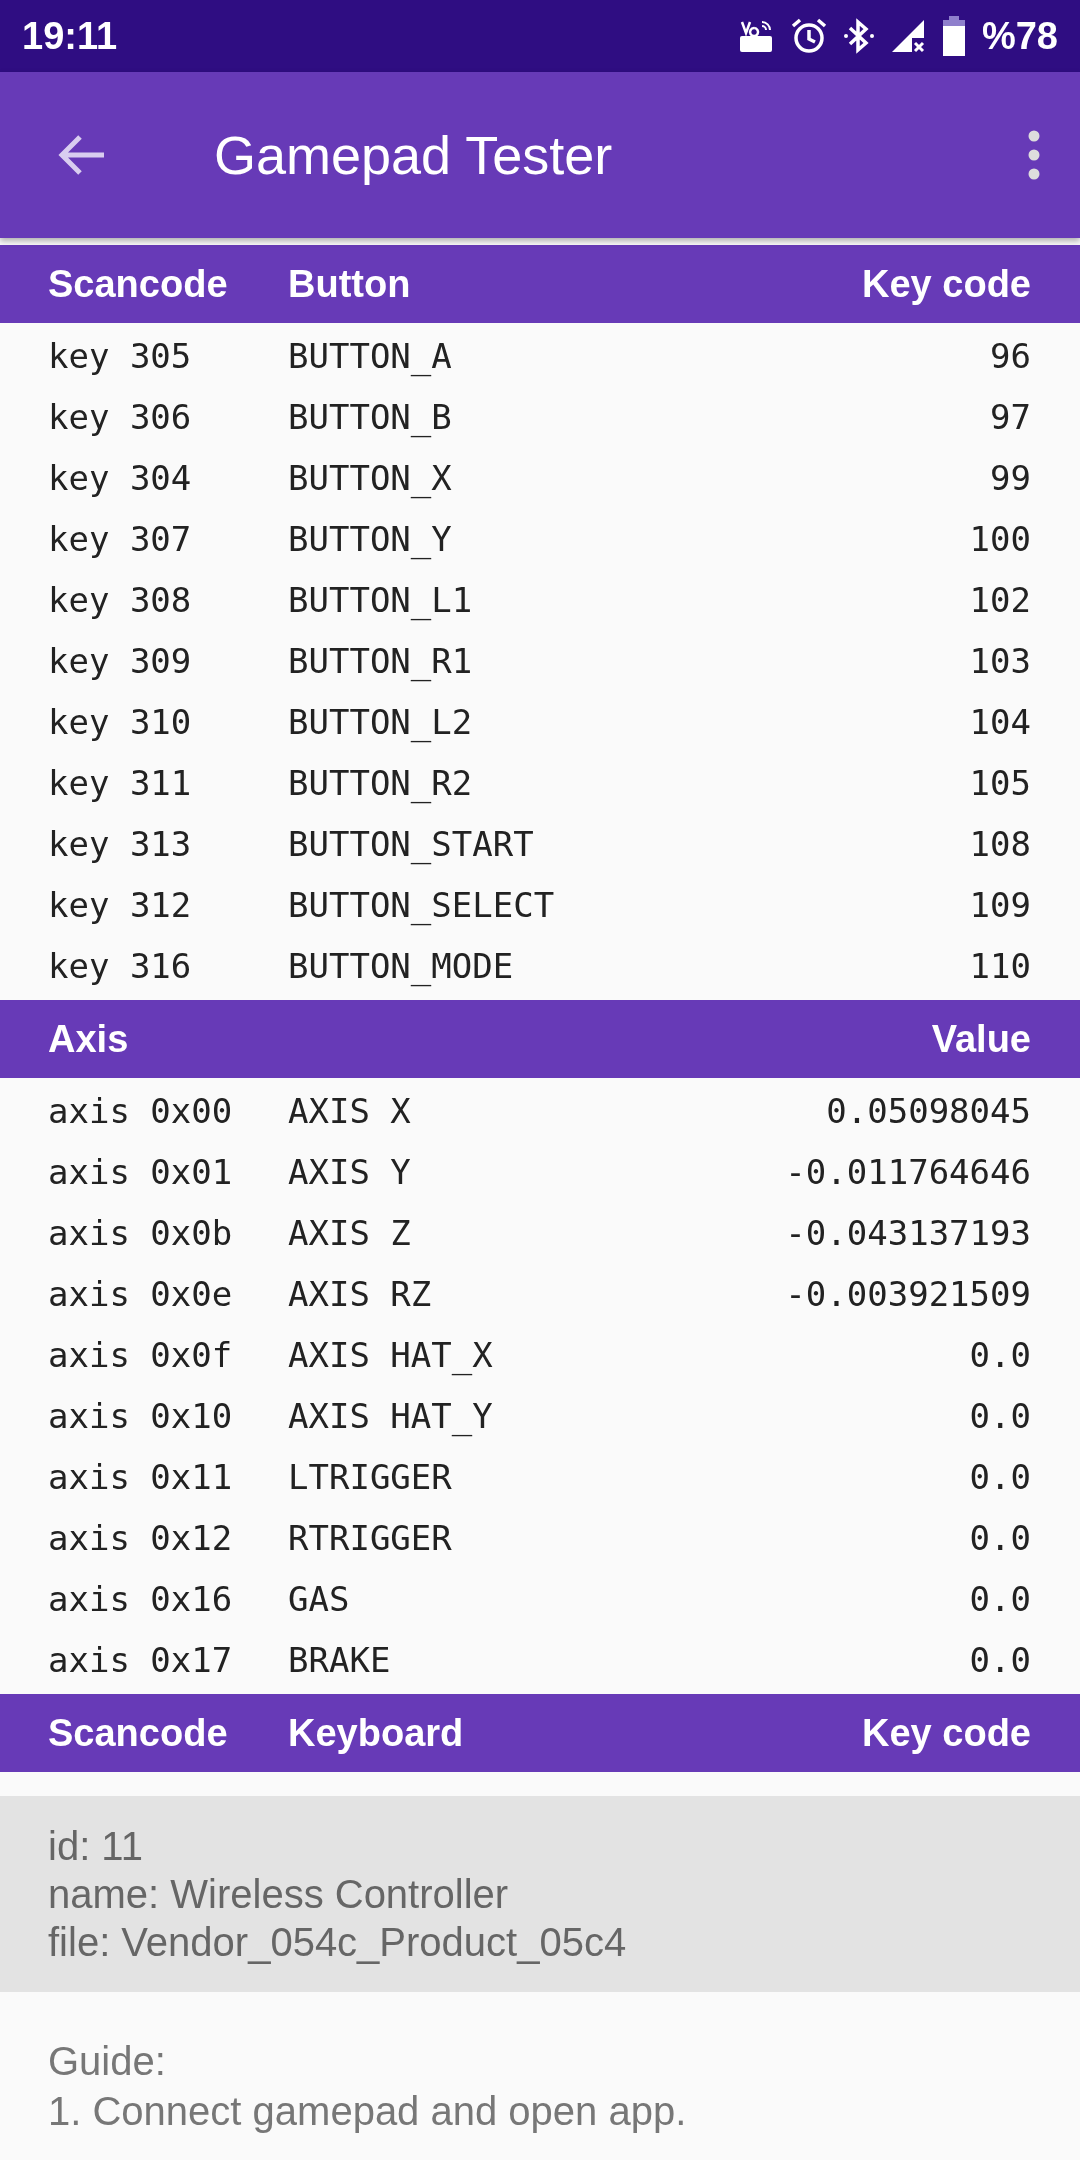 Image resolution: width=1080 pixels, height=2160 pixels. Describe the element at coordinates (120, 843) in the screenshot. I see `table-cell-text: key 313` at that location.